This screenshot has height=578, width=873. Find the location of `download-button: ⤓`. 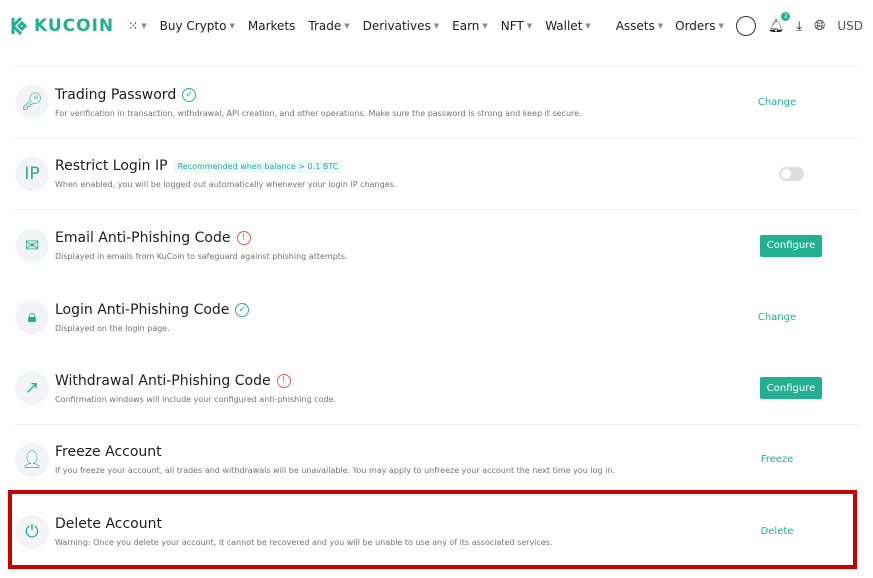

download-button: ⤓ is located at coordinates (799, 26).